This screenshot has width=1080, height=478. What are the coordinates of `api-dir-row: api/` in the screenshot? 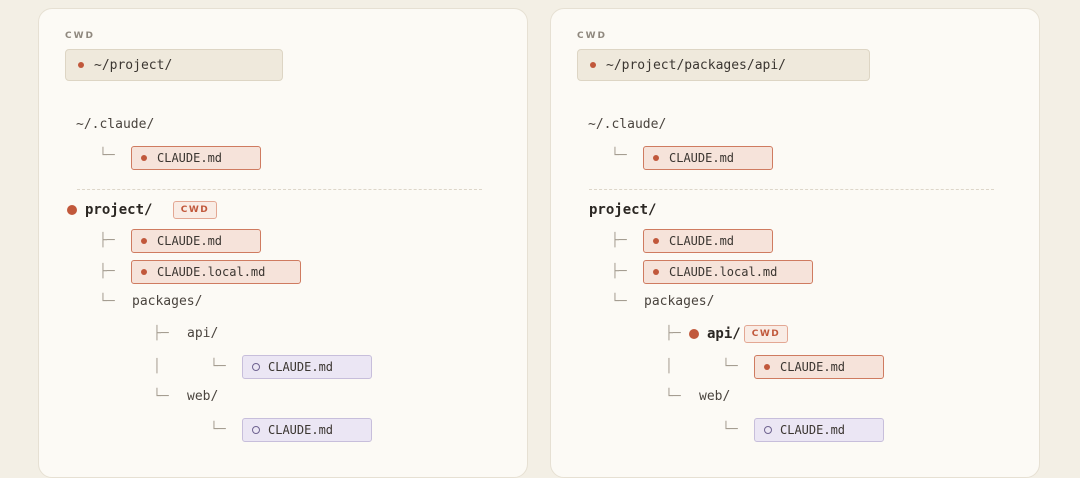 It's located at (715, 334).